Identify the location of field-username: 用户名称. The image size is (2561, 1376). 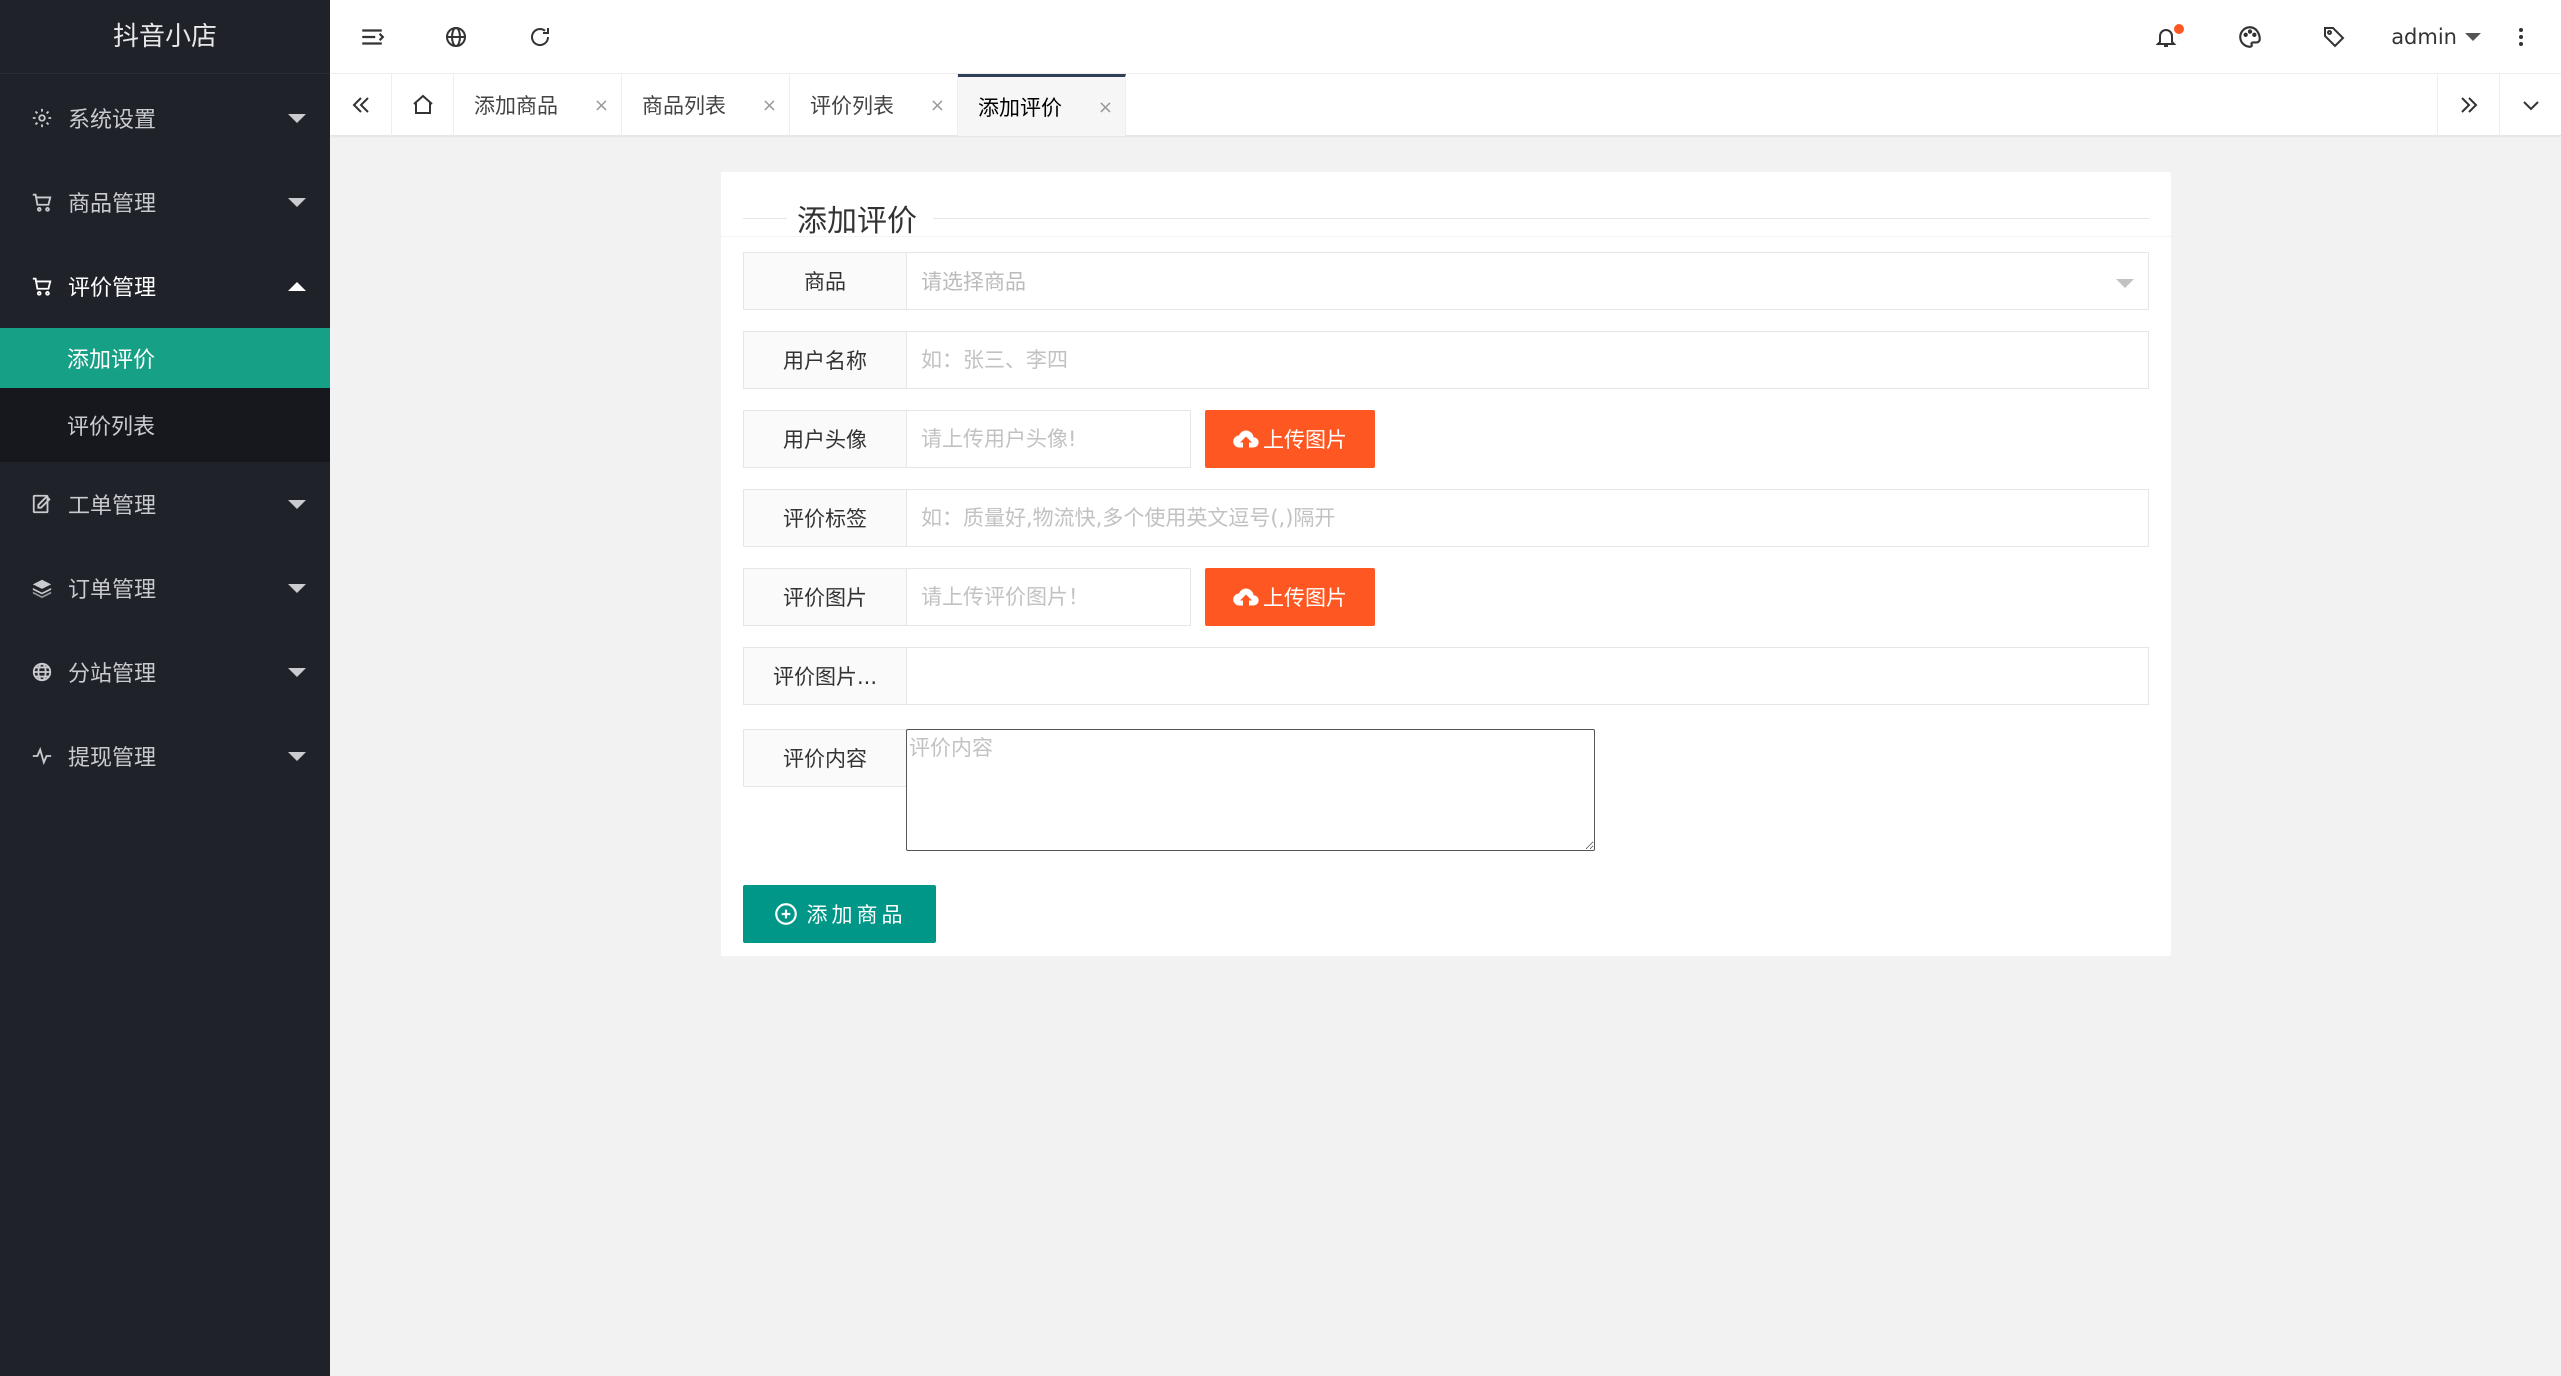
(1446, 360).